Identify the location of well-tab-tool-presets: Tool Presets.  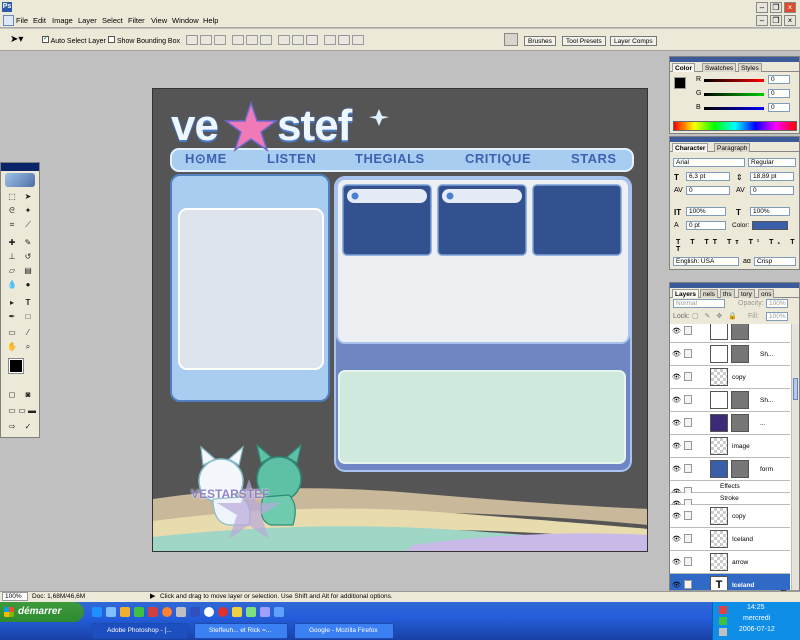
(584, 41).